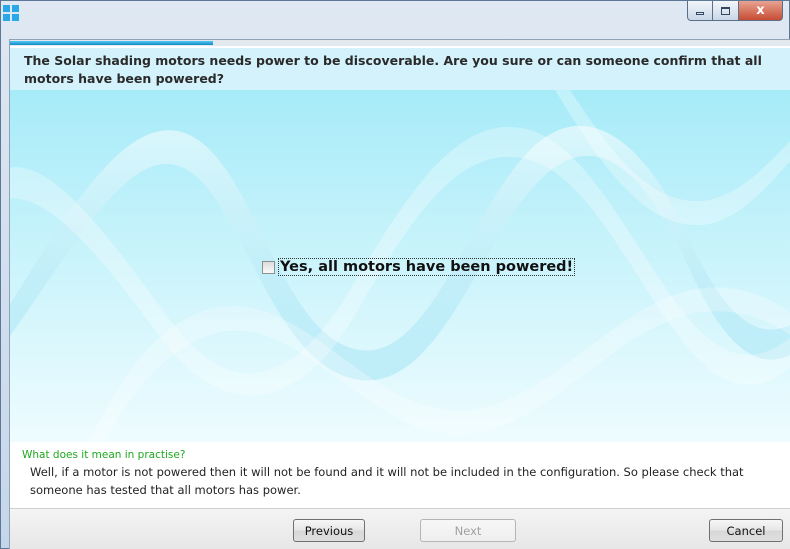  I want to click on progress-fill, so click(112, 43).